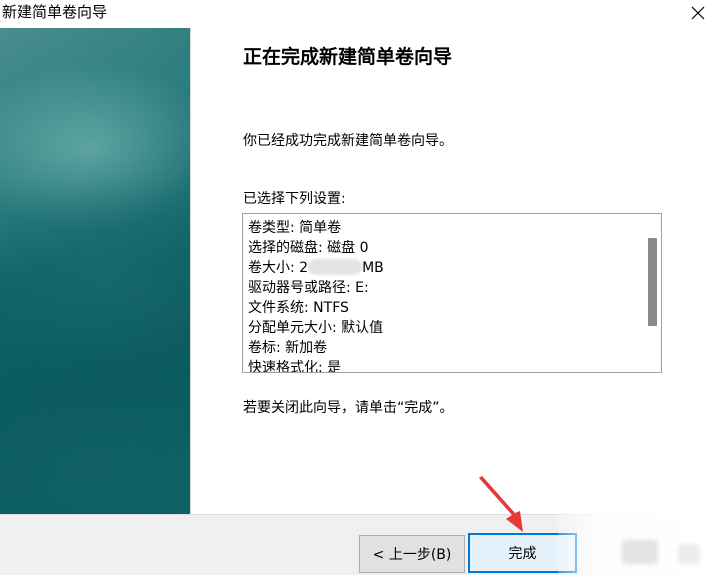 The image size is (720, 575). Describe the element at coordinates (190, 271) in the screenshot. I see `divider` at that location.